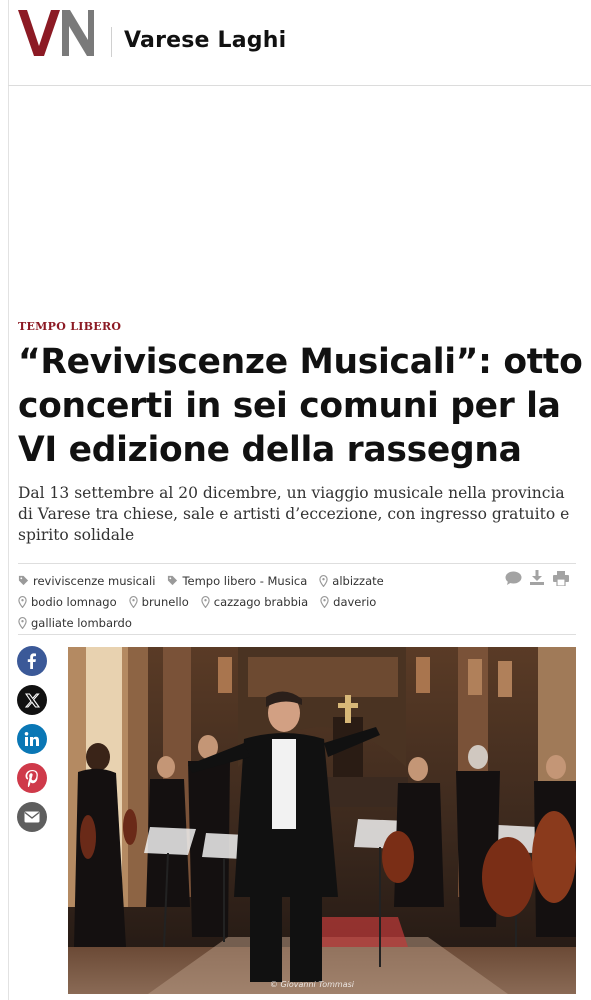 This screenshot has width=591, height=1000. What do you see at coordinates (297, 563) in the screenshot?
I see `tags-divider-top` at bounding box center [297, 563].